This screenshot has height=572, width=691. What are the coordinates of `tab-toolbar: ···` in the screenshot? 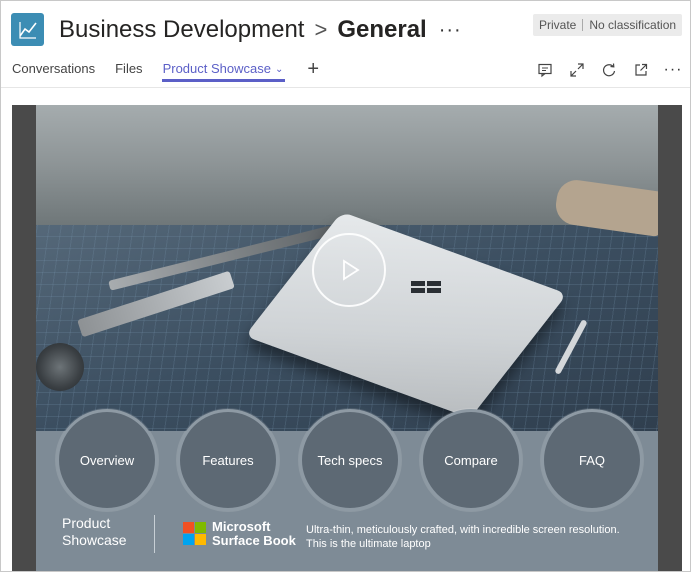 It's located at (609, 70).